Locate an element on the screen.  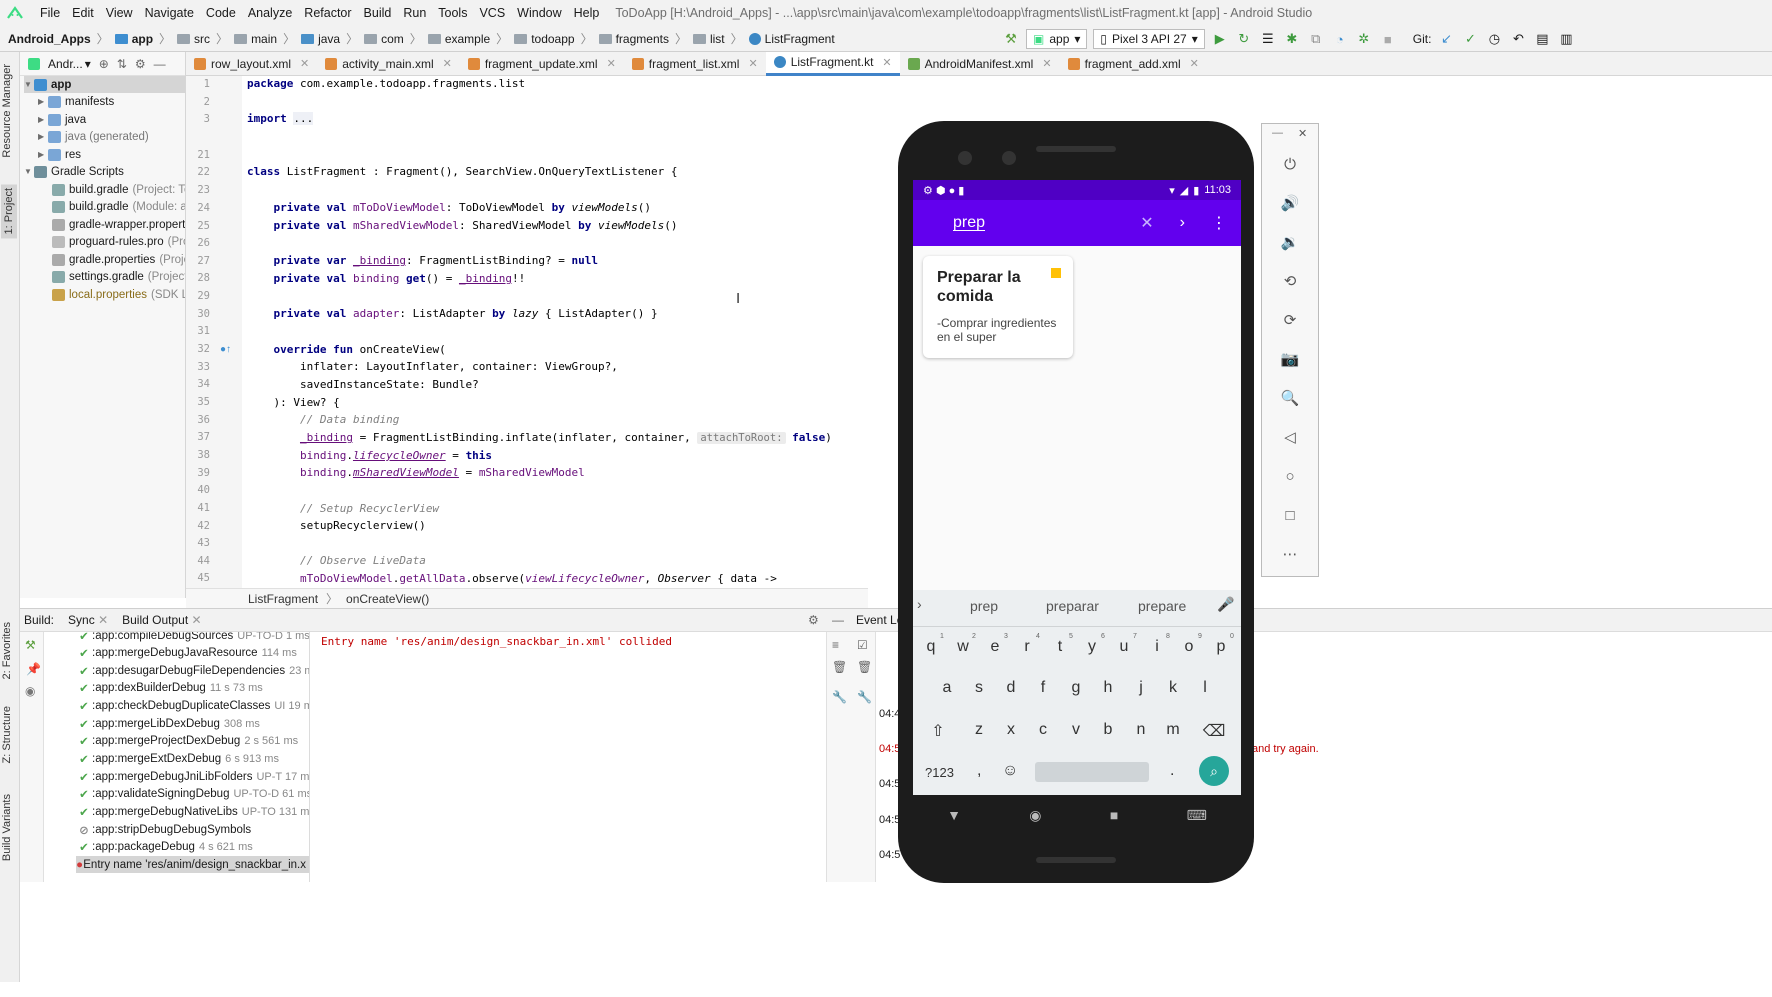
git-rollback-icon: ↶ is located at coordinates (1518, 39).